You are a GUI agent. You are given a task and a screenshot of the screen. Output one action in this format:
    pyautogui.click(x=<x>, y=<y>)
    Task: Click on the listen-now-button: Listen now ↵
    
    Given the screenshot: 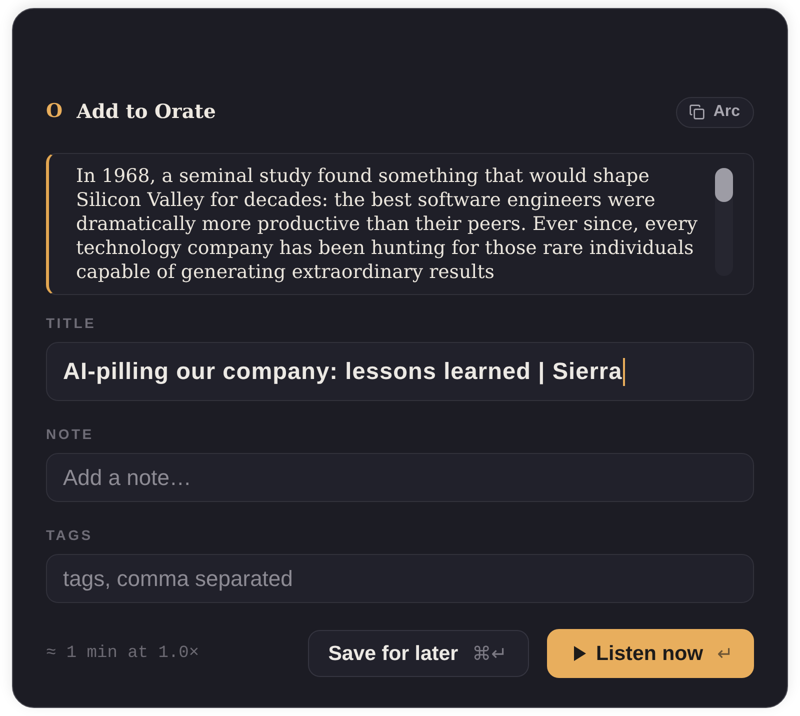 What is the action you would take?
    pyautogui.click(x=650, y=653)
    